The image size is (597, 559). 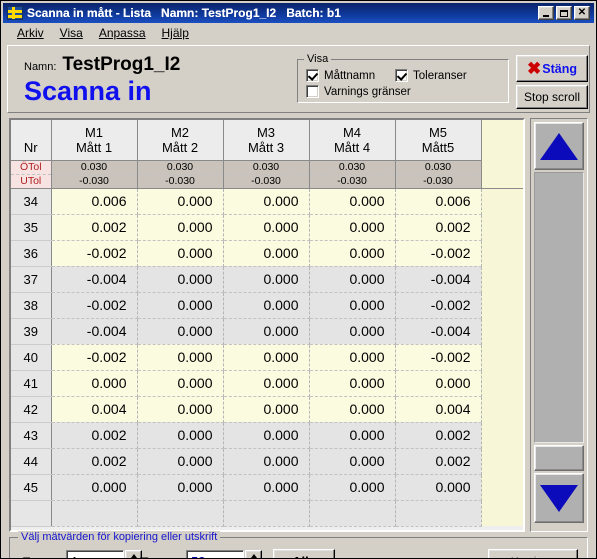 What do you see at coordinates (401, 75) in the screenshot?
I see `checkbox-toleranser-box` at bounding box center [401, 75].